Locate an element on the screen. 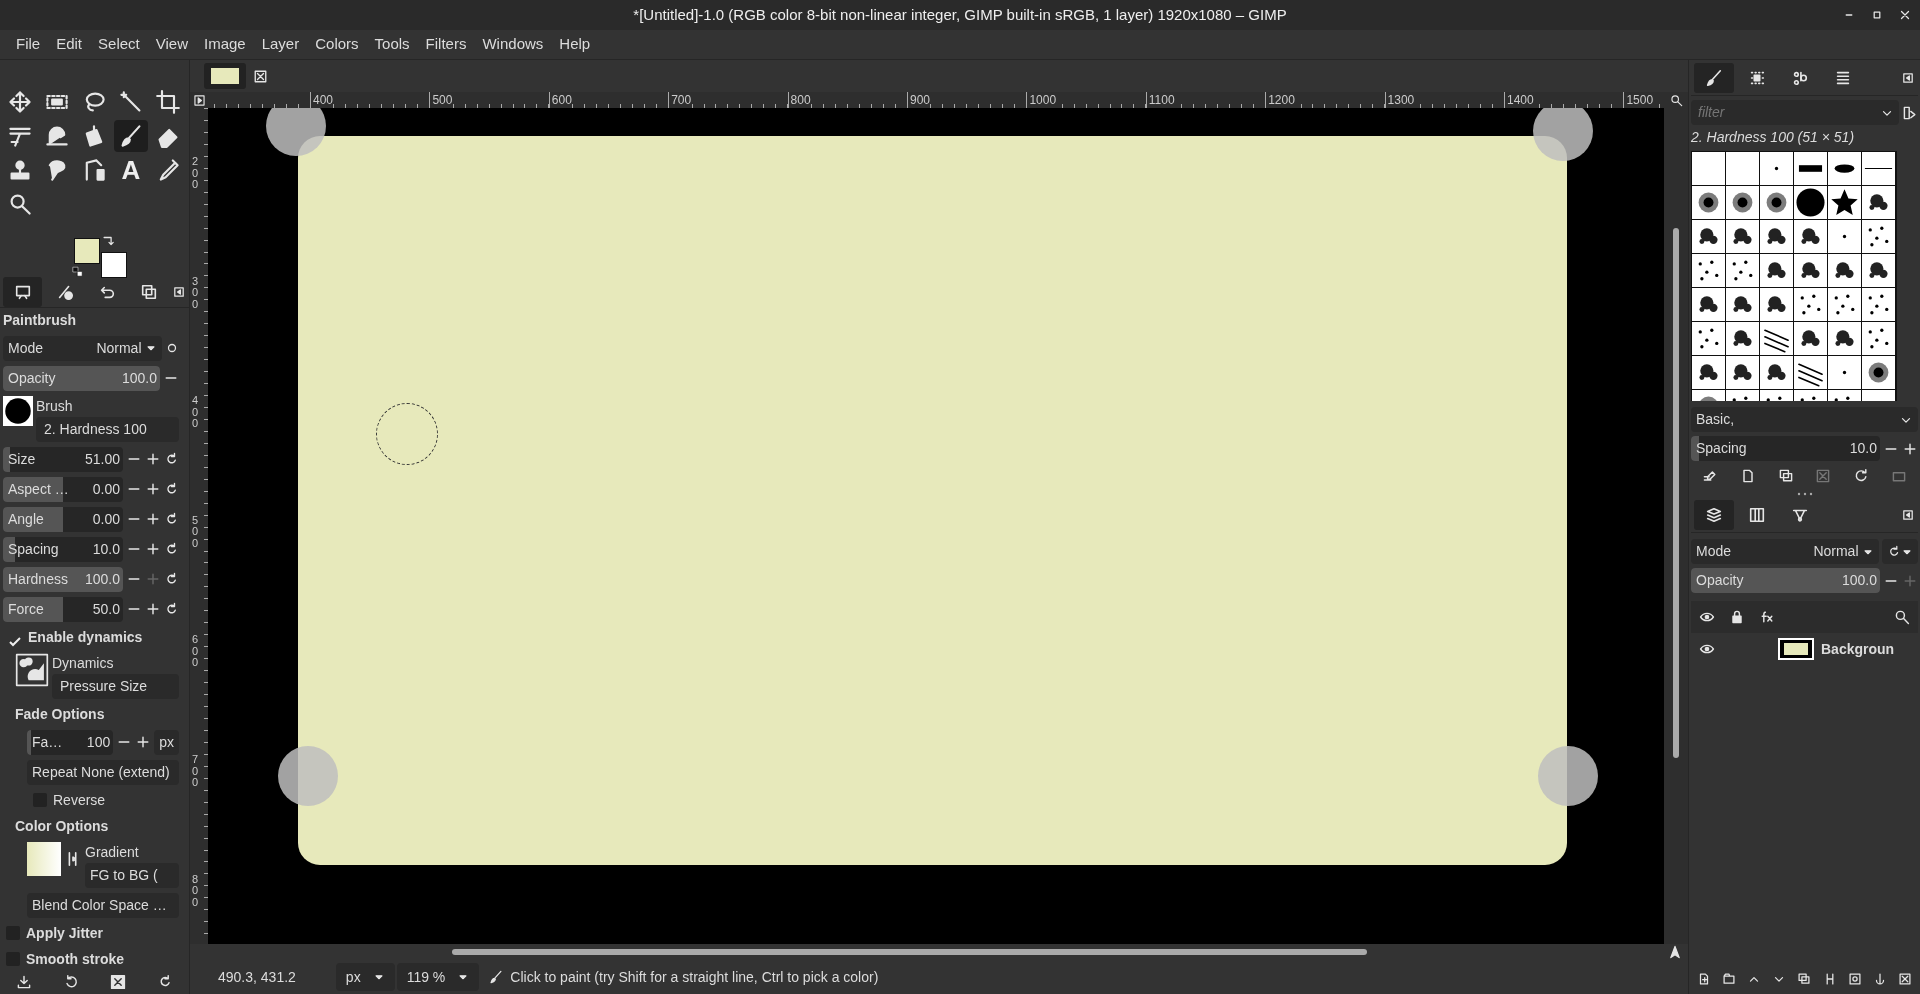 This screenshot has width=1920, height=994. duplicate-icon is located at coordinates (1804, 979).